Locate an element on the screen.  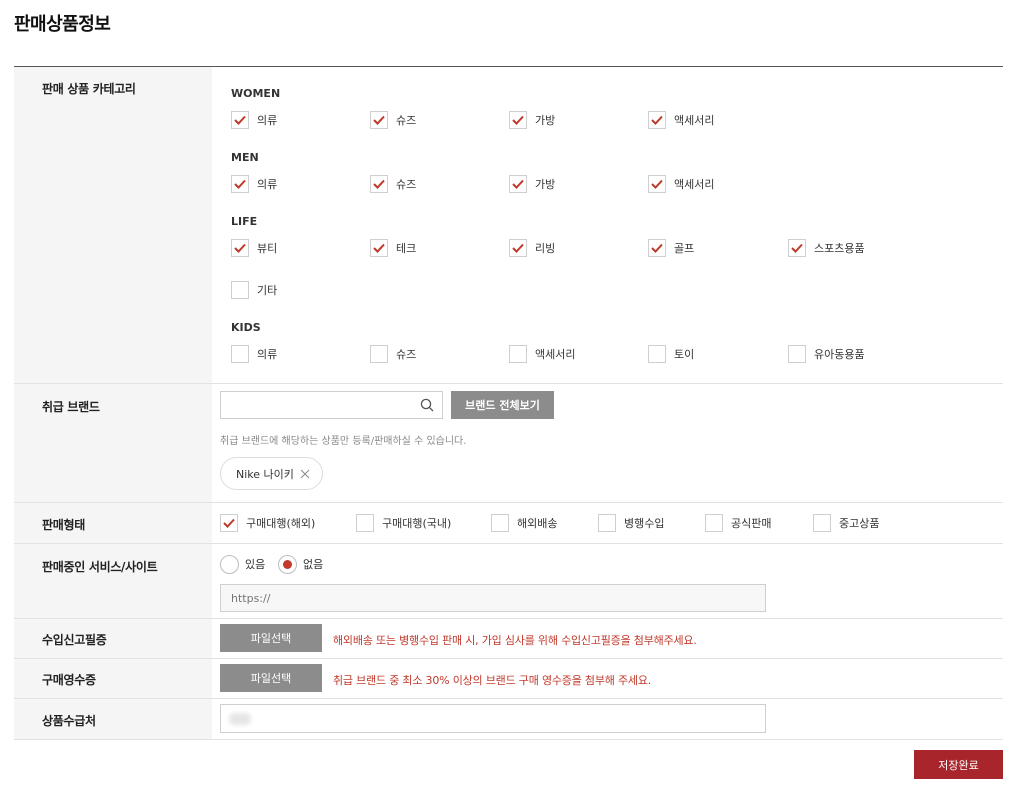
save-button: 저장완료 is located at coordinates (958, 764).